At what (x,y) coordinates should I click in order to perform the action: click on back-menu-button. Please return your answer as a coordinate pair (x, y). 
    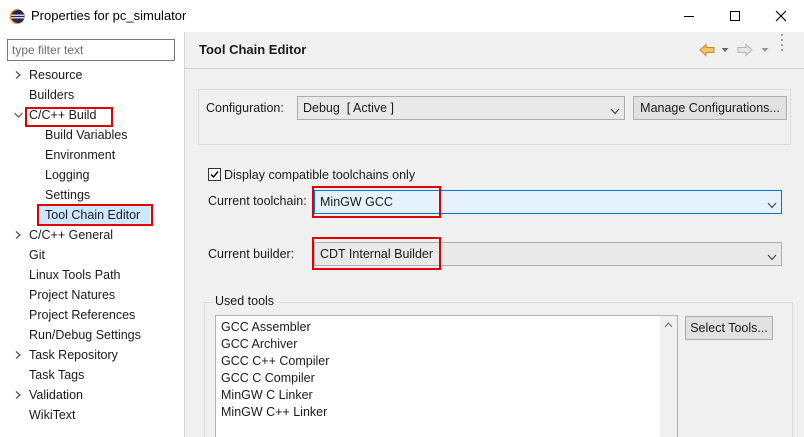
    Looking at the image, I should click on (725, 50).